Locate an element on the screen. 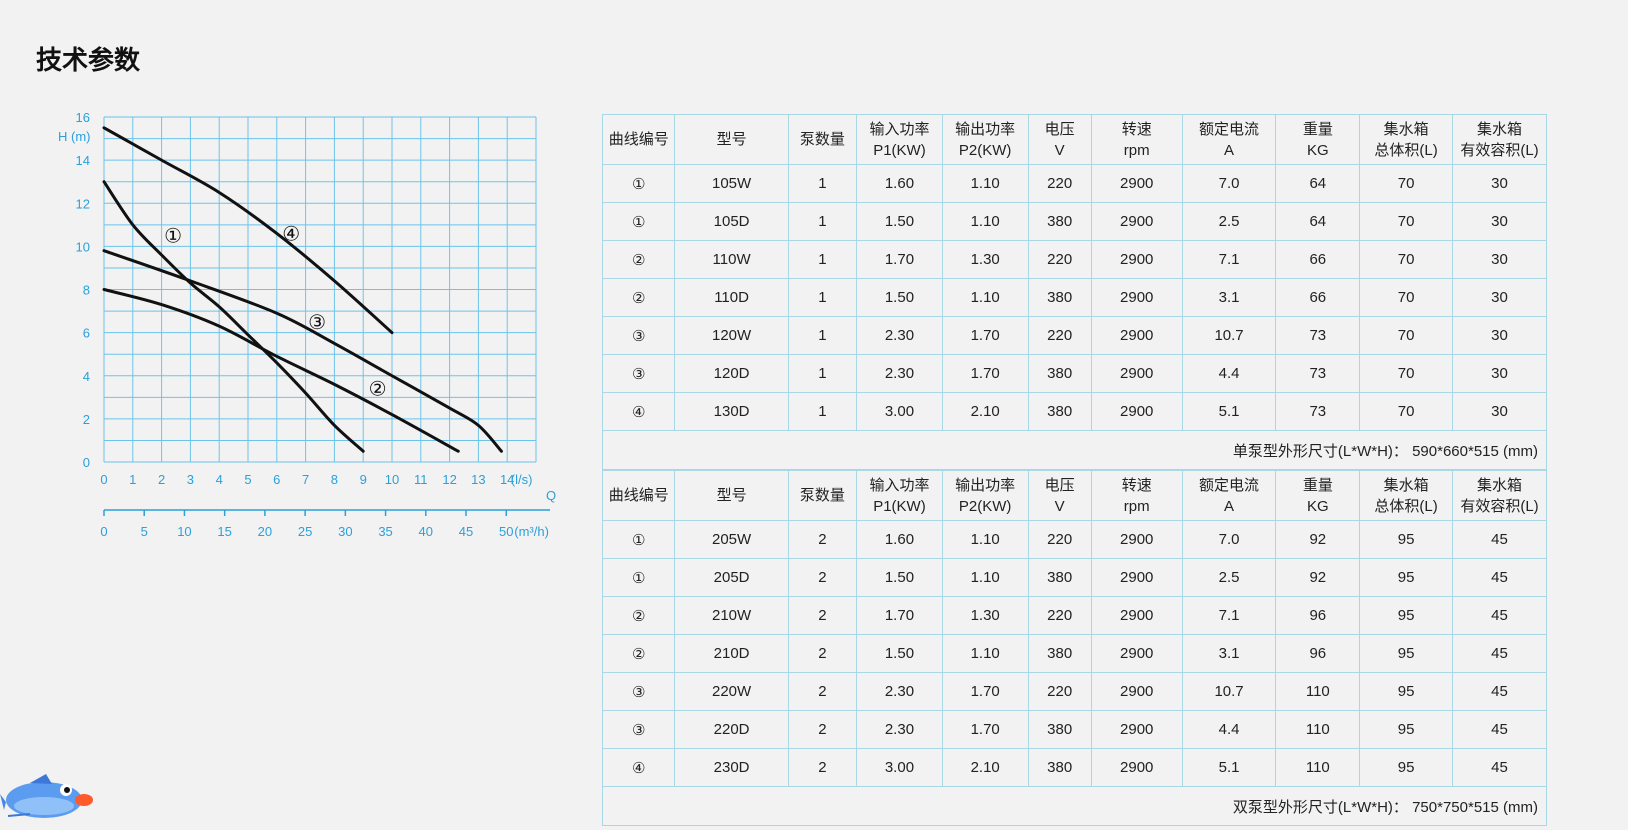 This screenshot has width=1628, height=830. dimension-text: 双泵型外形尺寸(L*W*H)： 750*750*515 (mm) is located at coordinates (1074, 806).